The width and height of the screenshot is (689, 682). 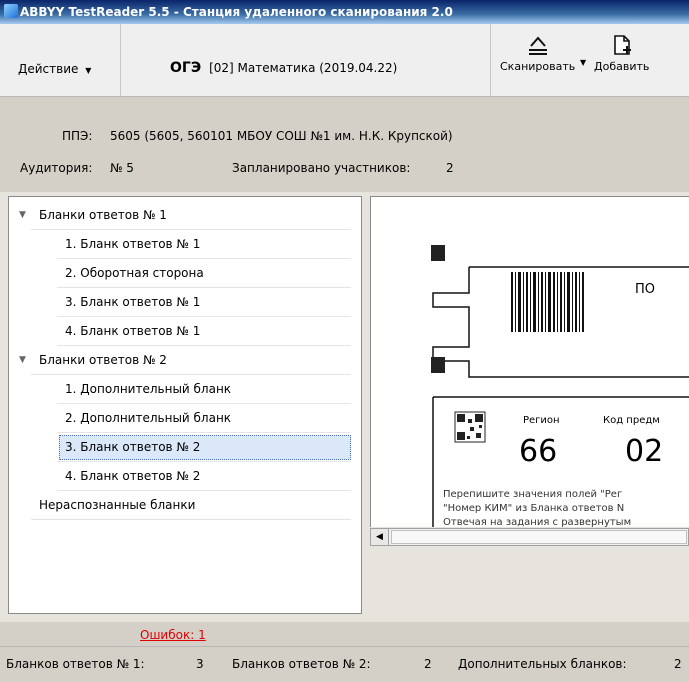 I want to click on tree-item: 1. Дополнительный бланк, so click(x=185, y=389).